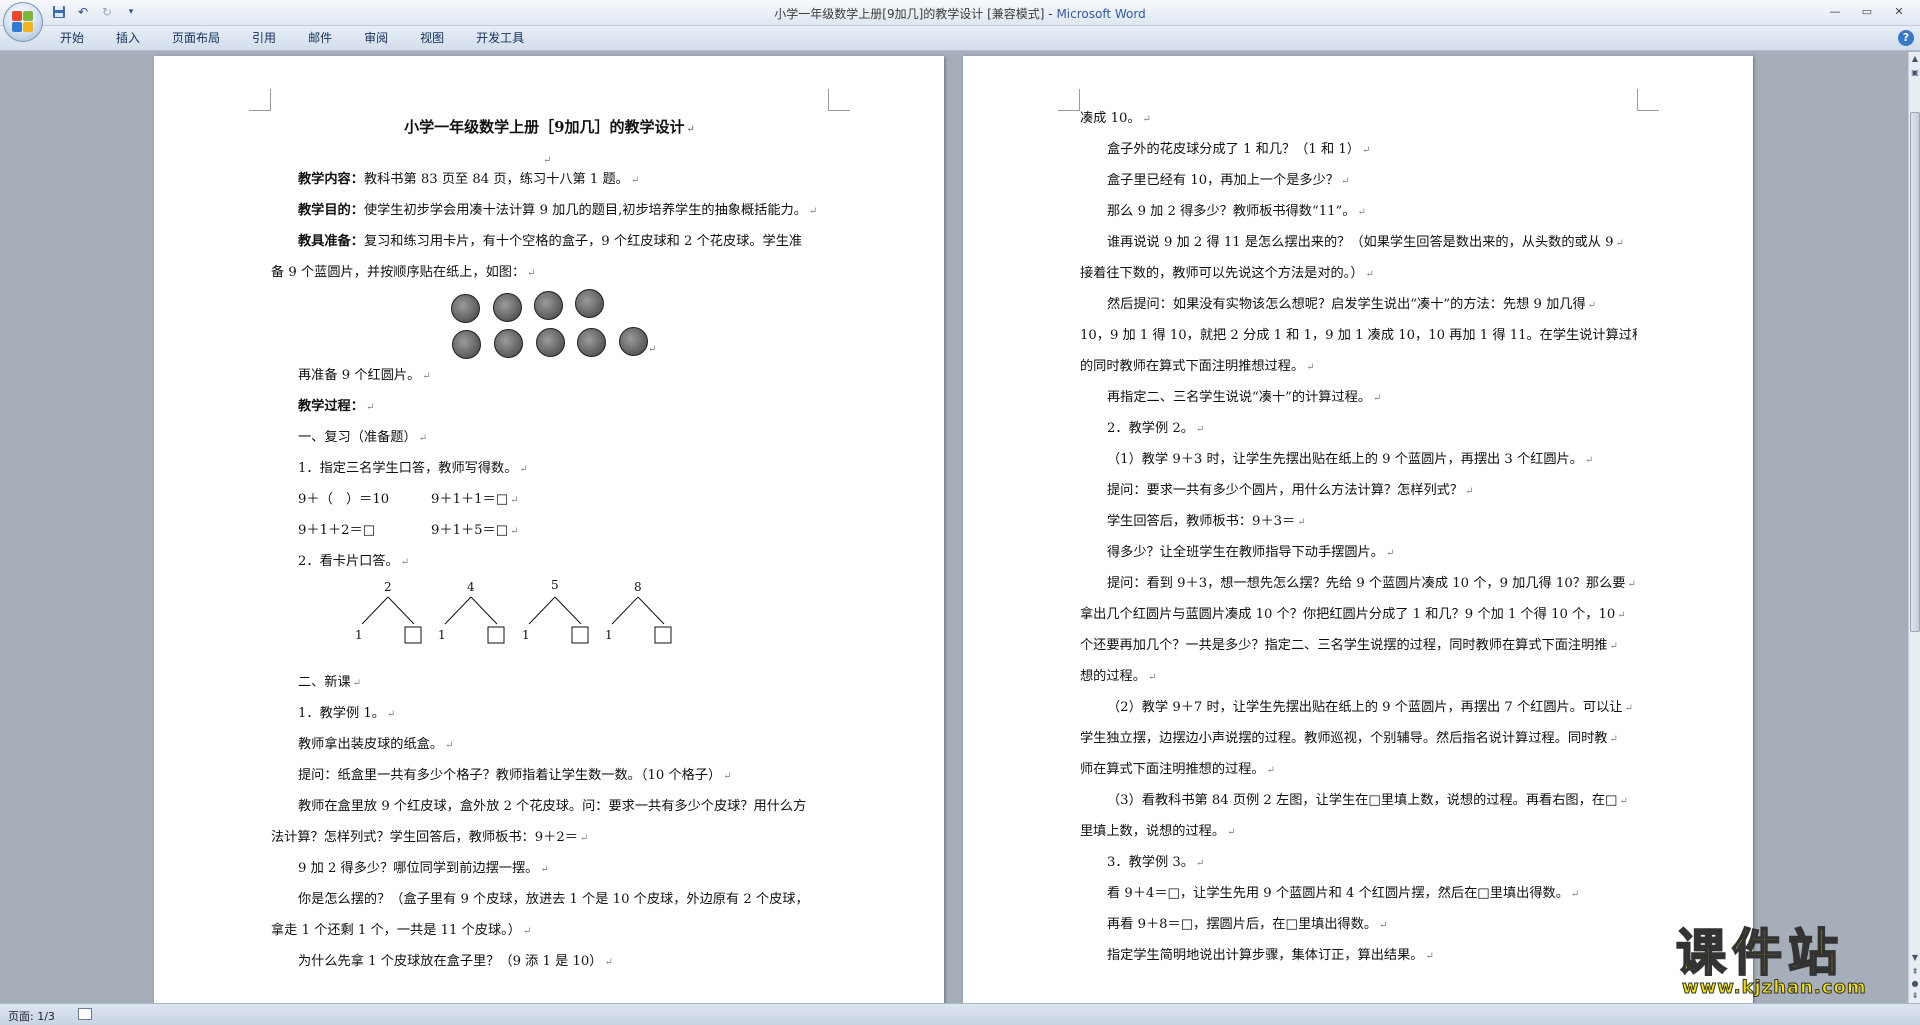  What do you see at coordinates (1899, 11) in the screenshot?
I see `close-icon: ✕` at bounding box center [1899, 11].